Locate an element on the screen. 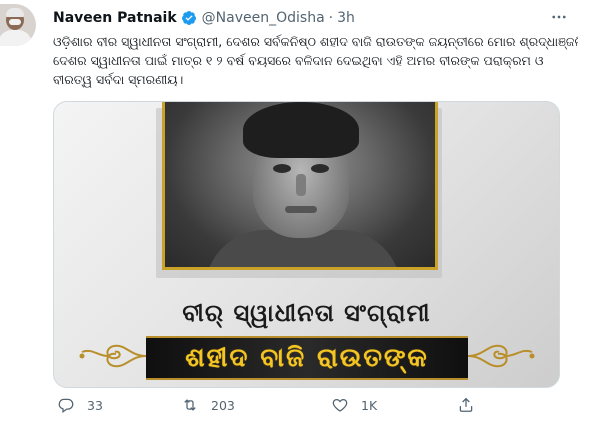 This screenshot has width=591, height=438. image-caption-top: ବୀର୍ ସ୍ୱାଧୀନତା ସଂଗ୍ରାମୀ is located at coordinates (306, 312).